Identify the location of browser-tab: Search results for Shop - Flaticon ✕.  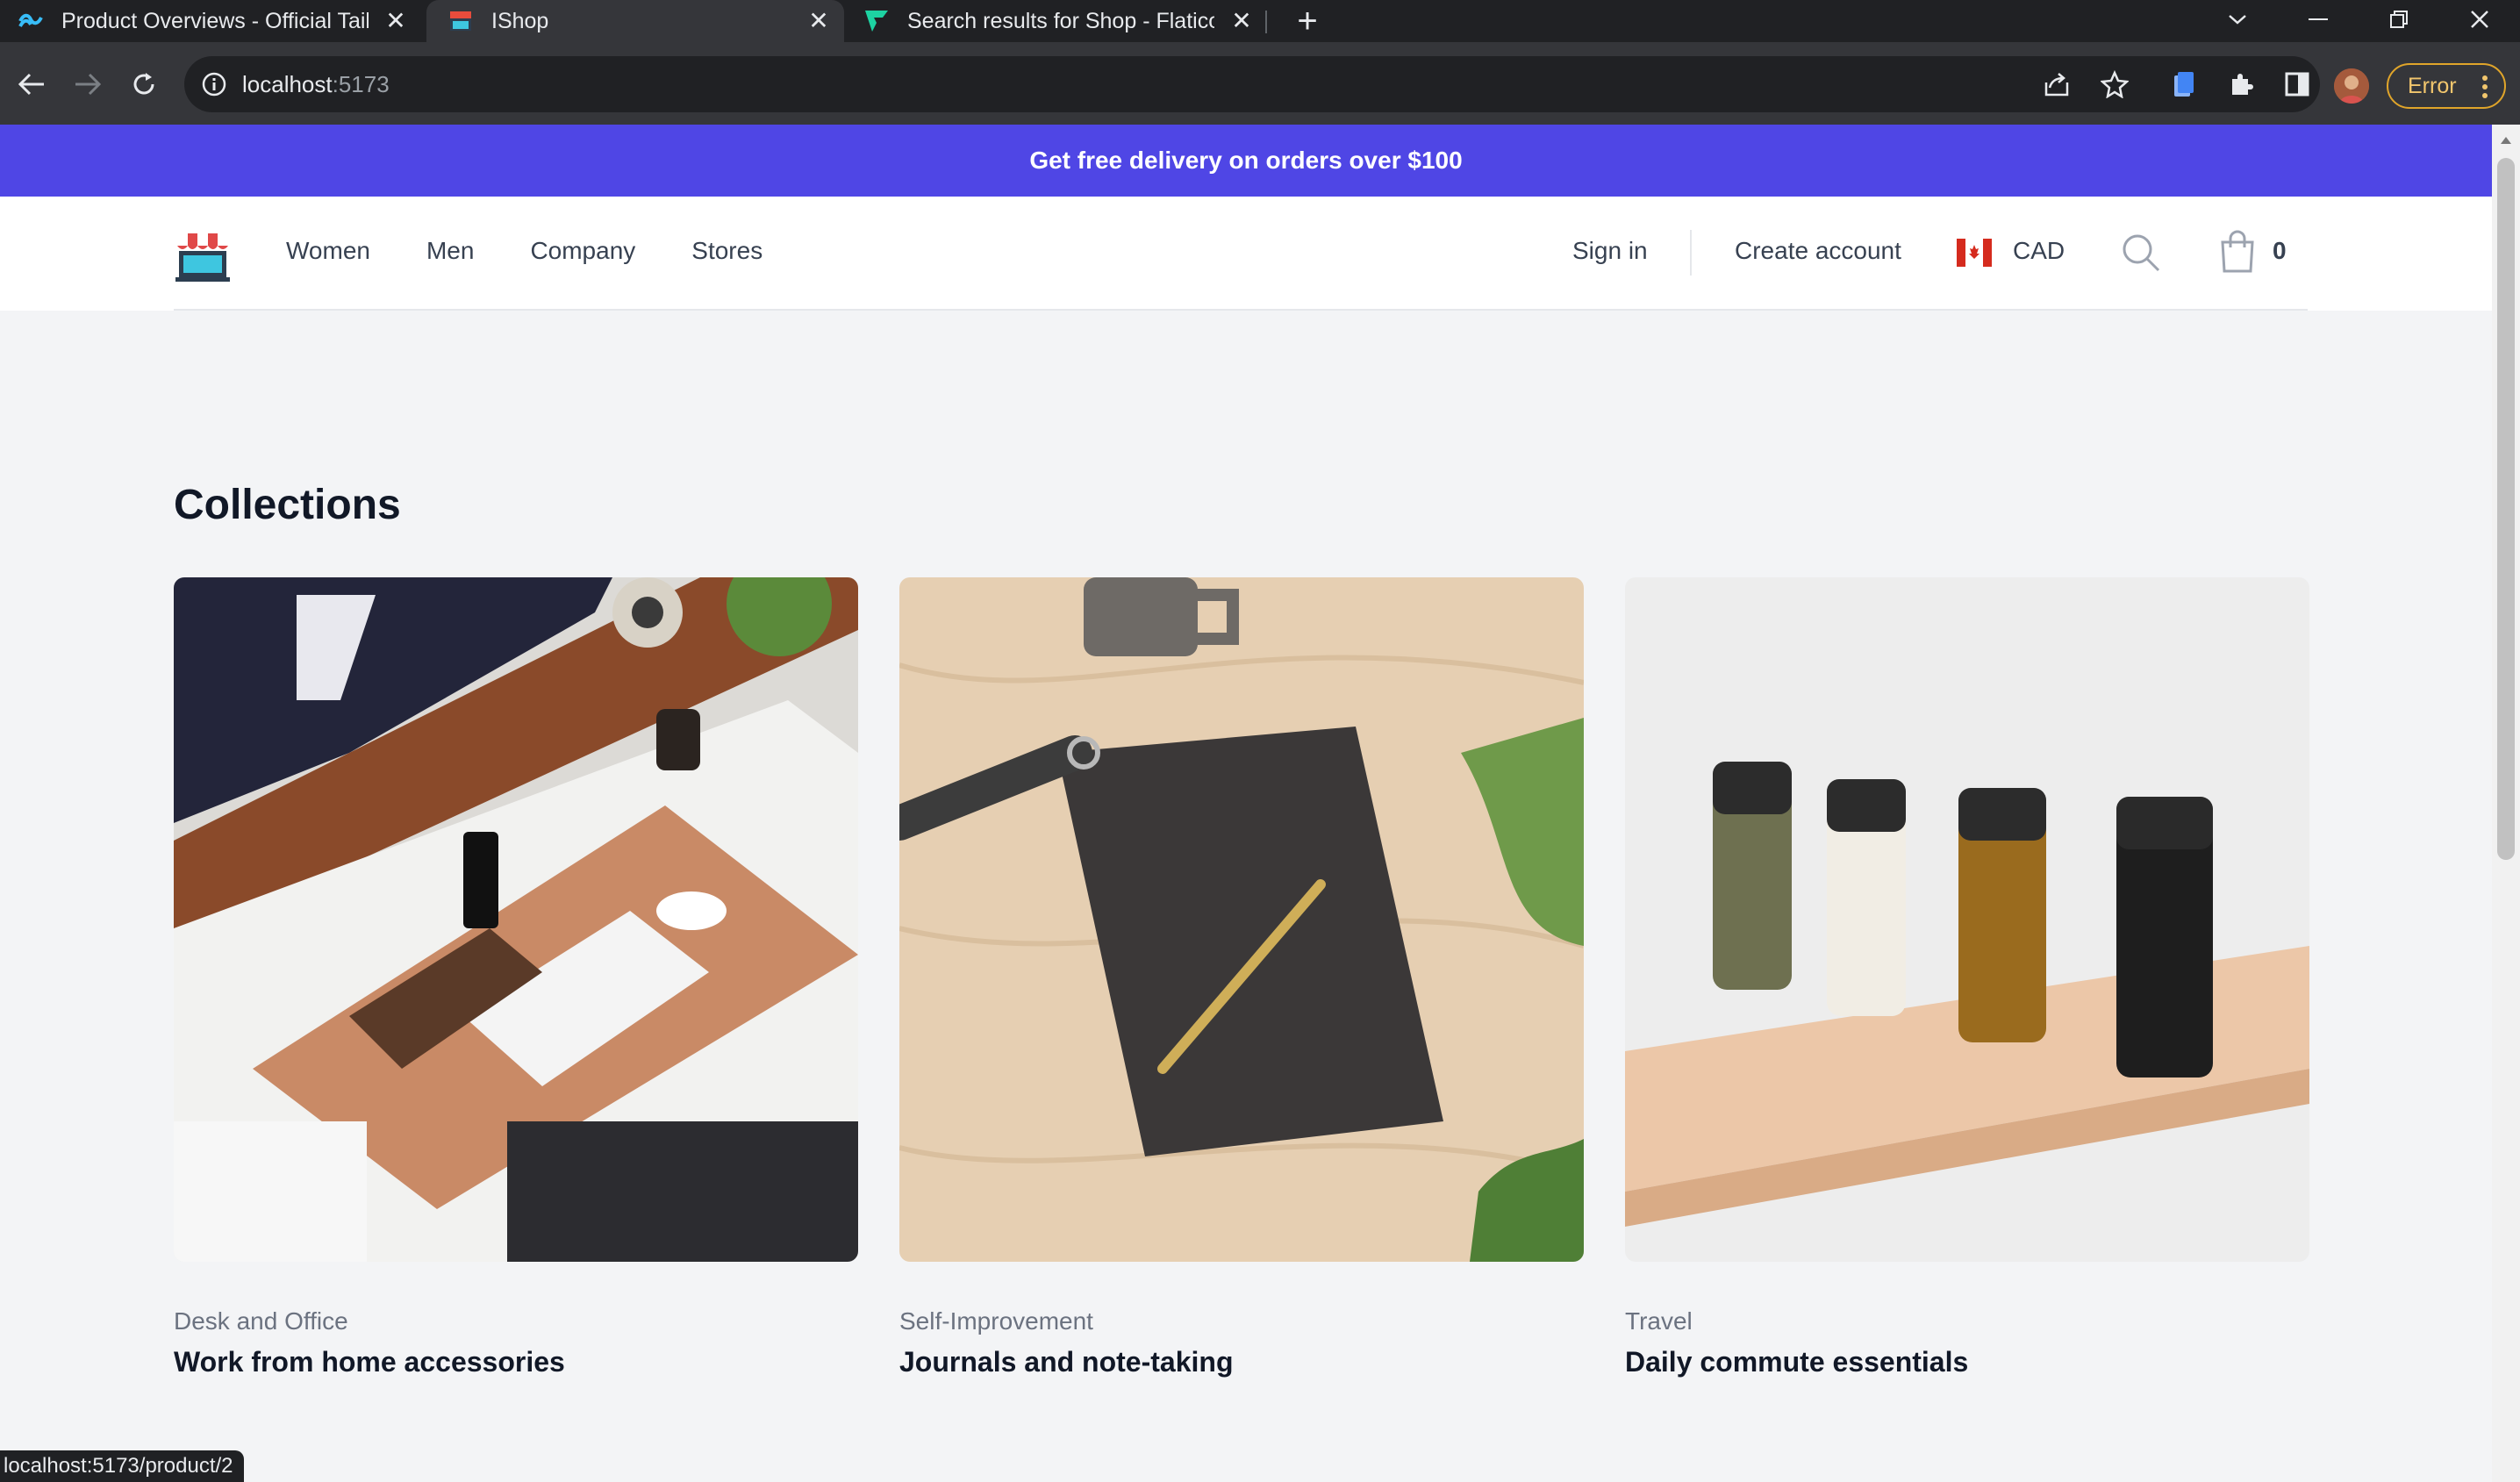
(1065, 21).